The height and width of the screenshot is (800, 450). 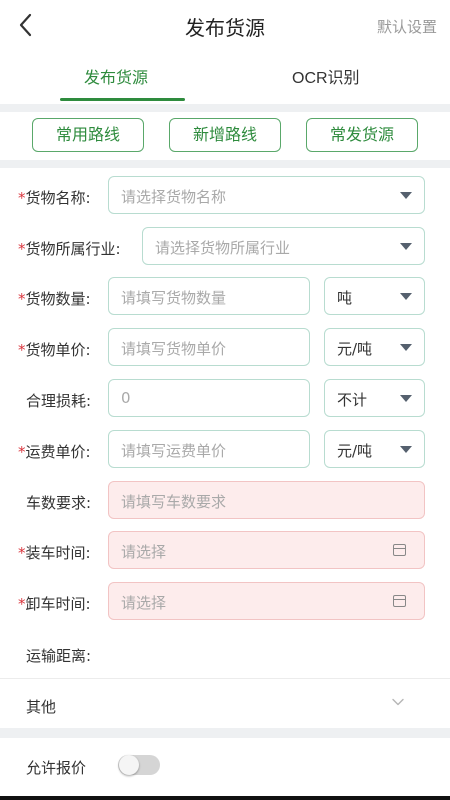 What do you see at coordinates (26, 25) in the screenshot?
I see `back-arrow-icon` at bounding box center [26, 25].